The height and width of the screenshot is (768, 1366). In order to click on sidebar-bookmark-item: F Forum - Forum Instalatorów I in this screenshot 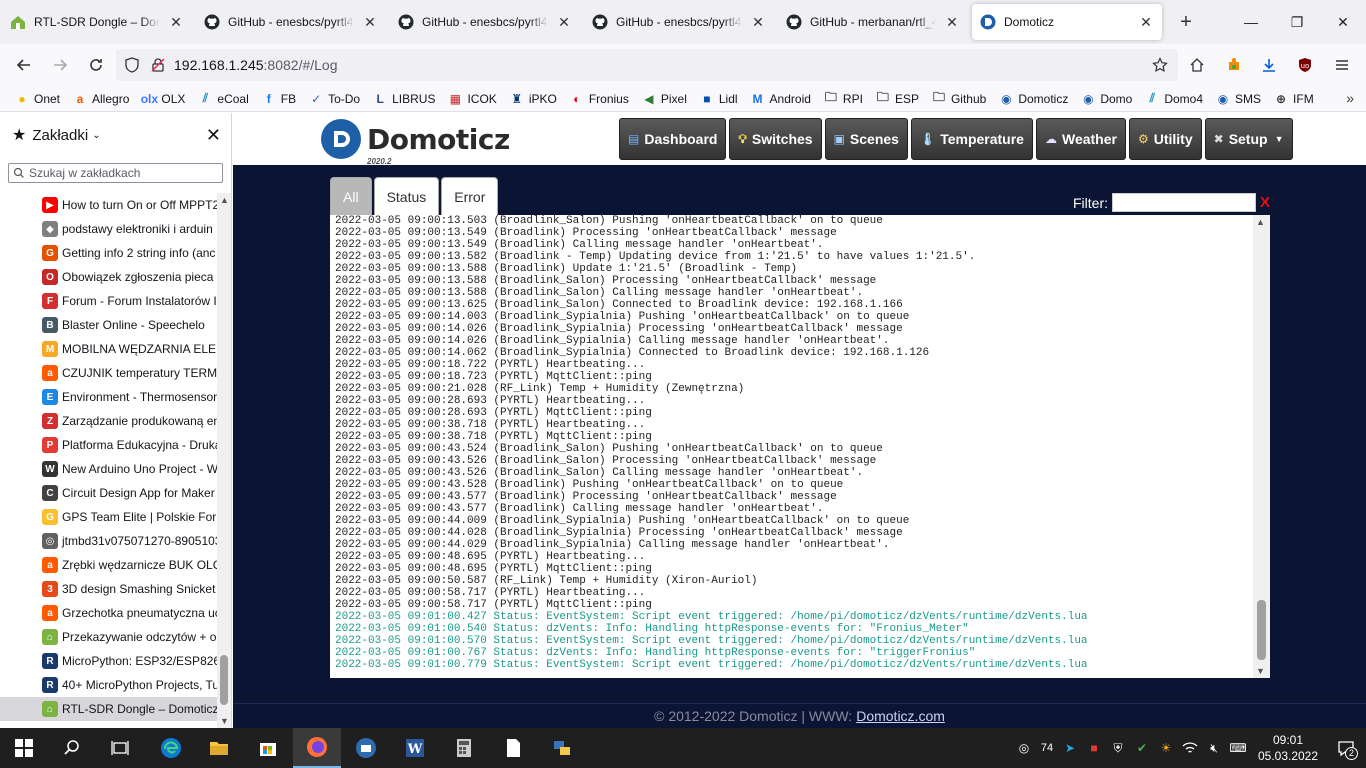, I will do `click(109, 301)`.